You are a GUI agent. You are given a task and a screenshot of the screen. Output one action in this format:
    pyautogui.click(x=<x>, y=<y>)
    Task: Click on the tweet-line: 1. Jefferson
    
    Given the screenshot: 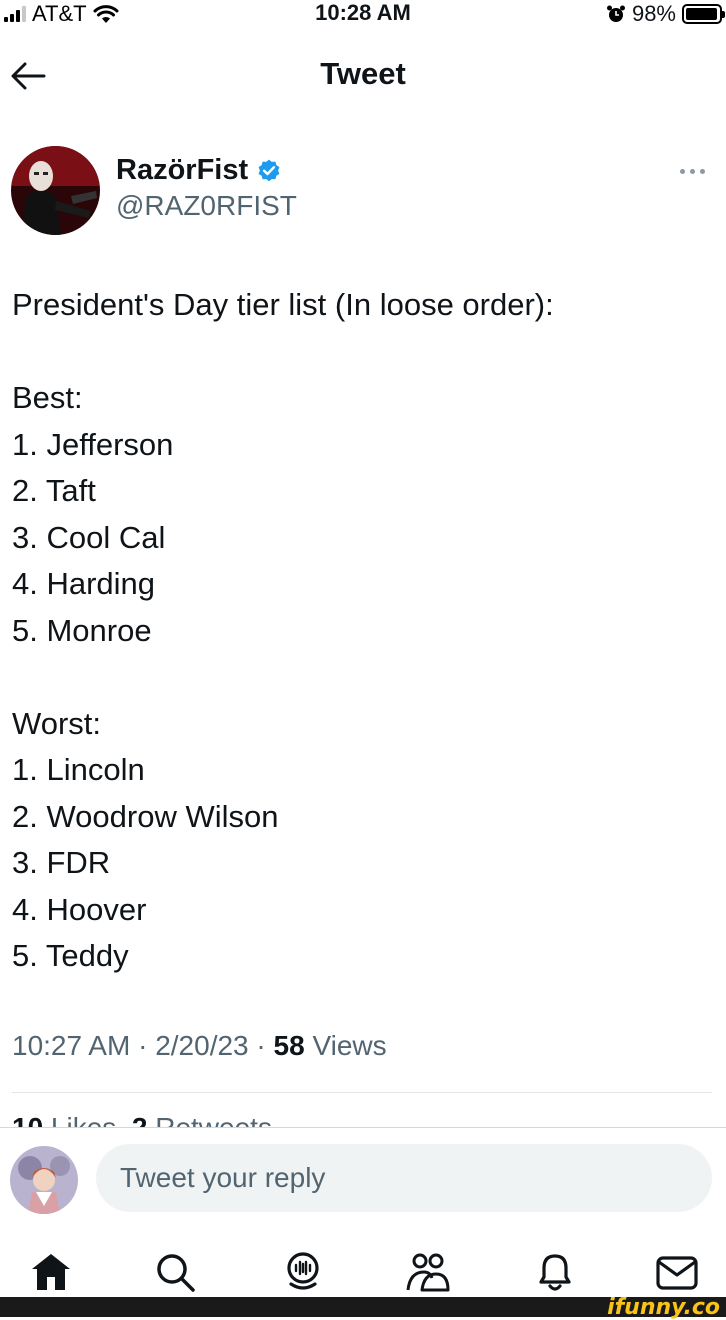 What is the action you would take?
    pyautogui.click(x=93, y=444)
    